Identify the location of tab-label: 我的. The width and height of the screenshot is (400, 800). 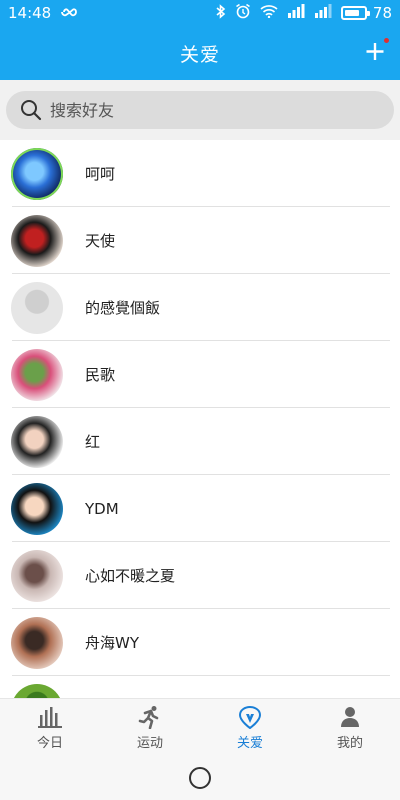
(349, 743).